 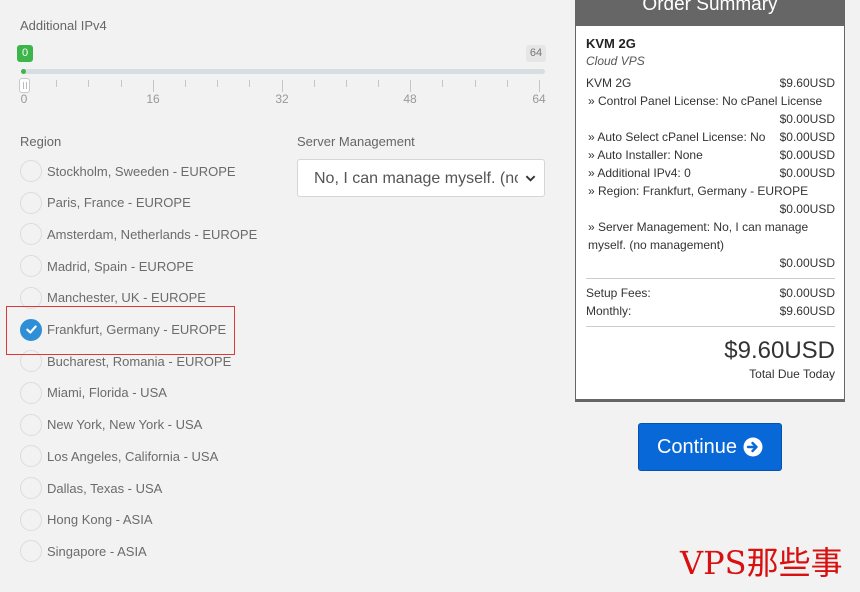 I want to click on ipv4-slider-ticks, so click(x=282, y=86).